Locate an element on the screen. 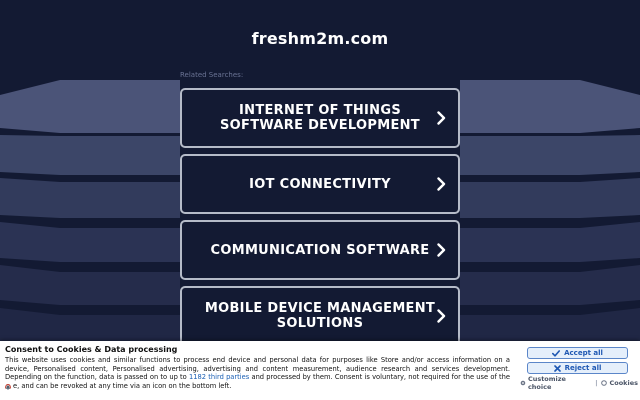  customize-choice-link: Customize choice is located at coordinates (555, 383).